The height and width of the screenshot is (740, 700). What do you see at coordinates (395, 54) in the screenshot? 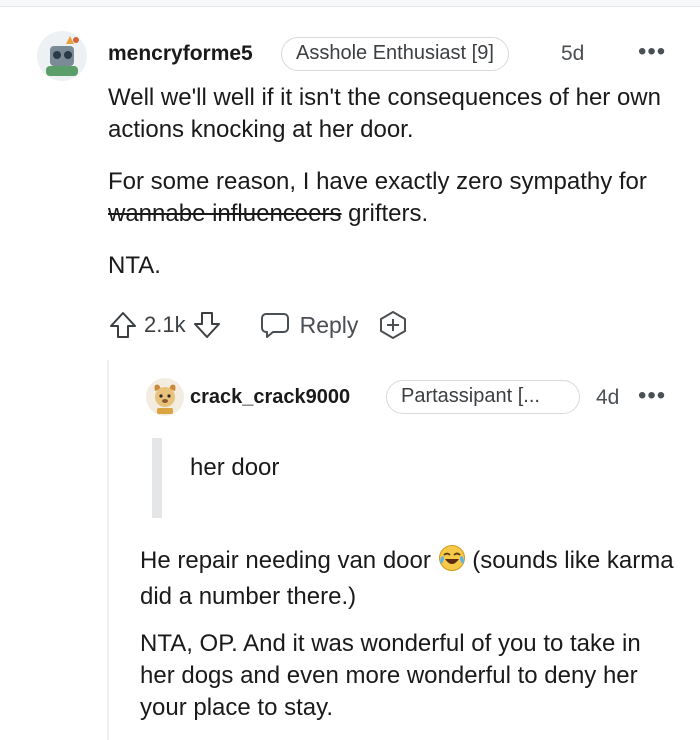
I see `user-flair: Asshole Enthusiast [9]` at bounding box center [395, 54].